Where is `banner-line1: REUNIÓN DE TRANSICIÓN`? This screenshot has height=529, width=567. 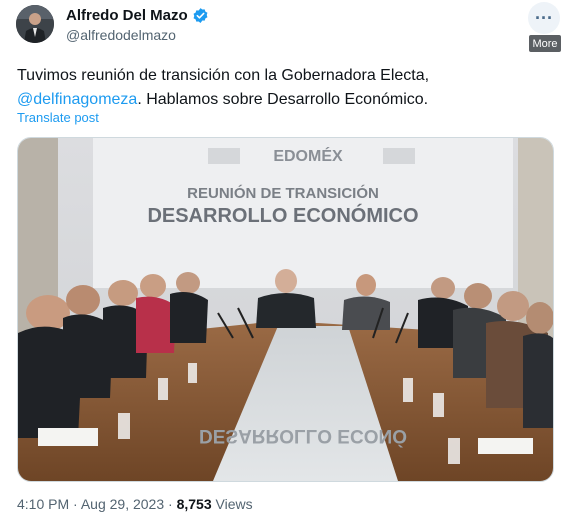
banner-line1: REUNIÓN DE TRANSICIÓN is located at coordinates (283, 193).